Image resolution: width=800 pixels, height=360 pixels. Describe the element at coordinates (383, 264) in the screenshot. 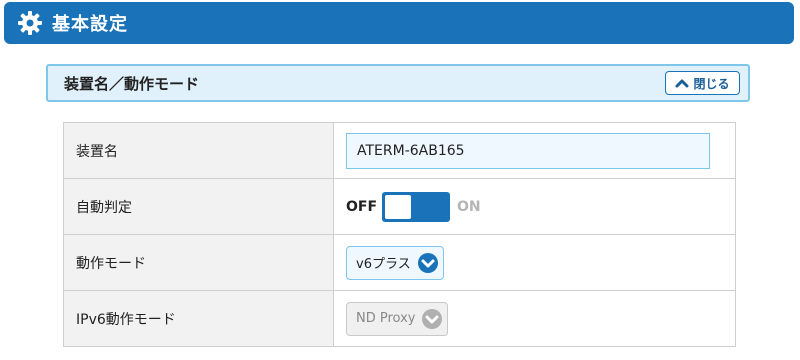

I see `operation-mode-value: v6プラス` at that location.